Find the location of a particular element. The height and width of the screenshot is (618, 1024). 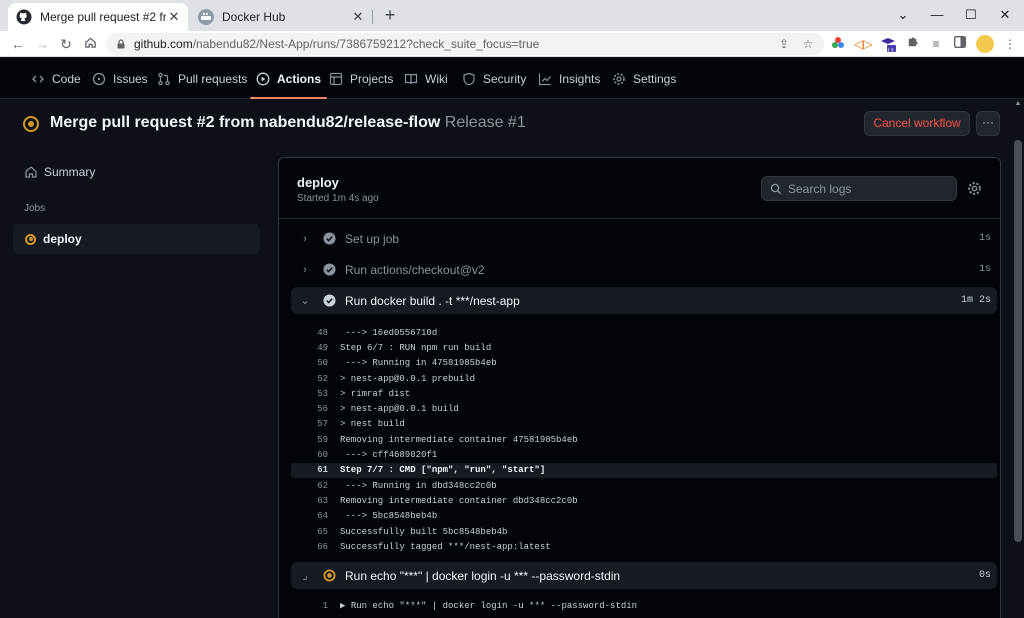

reload-icon: ↻ is located at coordinates (66, 44).